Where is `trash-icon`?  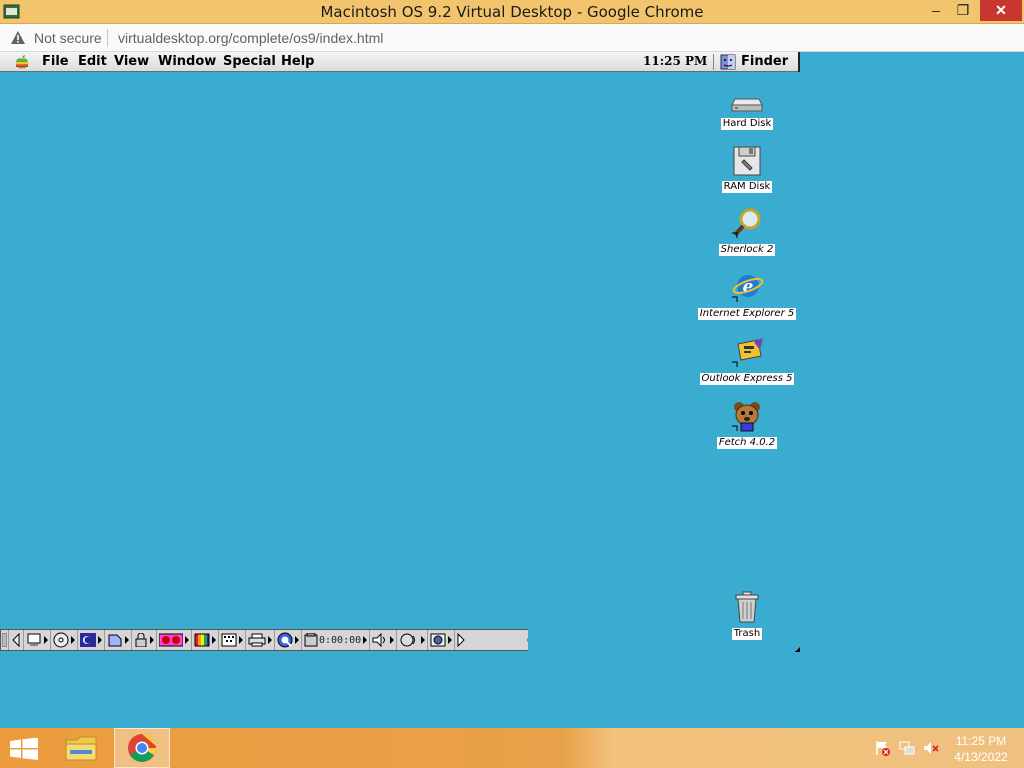
trash-icon is located at coordinates (747, 607).